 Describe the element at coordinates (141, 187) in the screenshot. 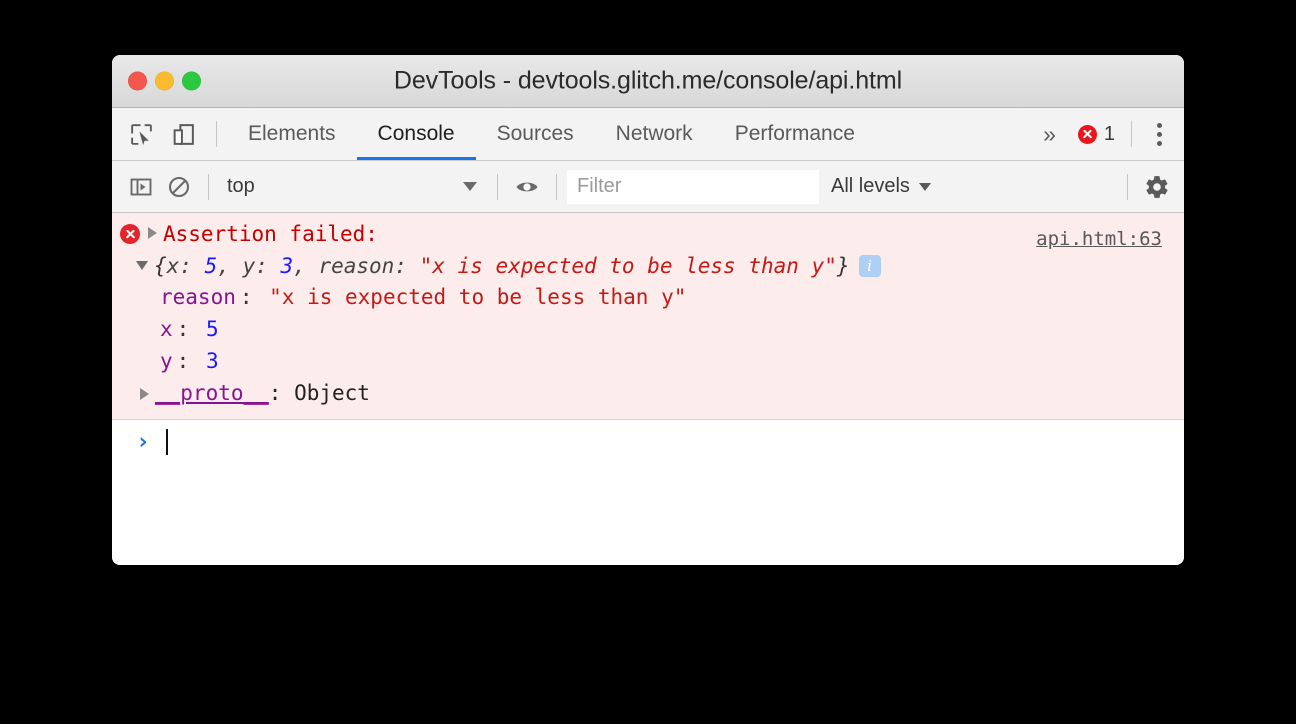

I see `console-sidebar-toggle-icon` at that location.